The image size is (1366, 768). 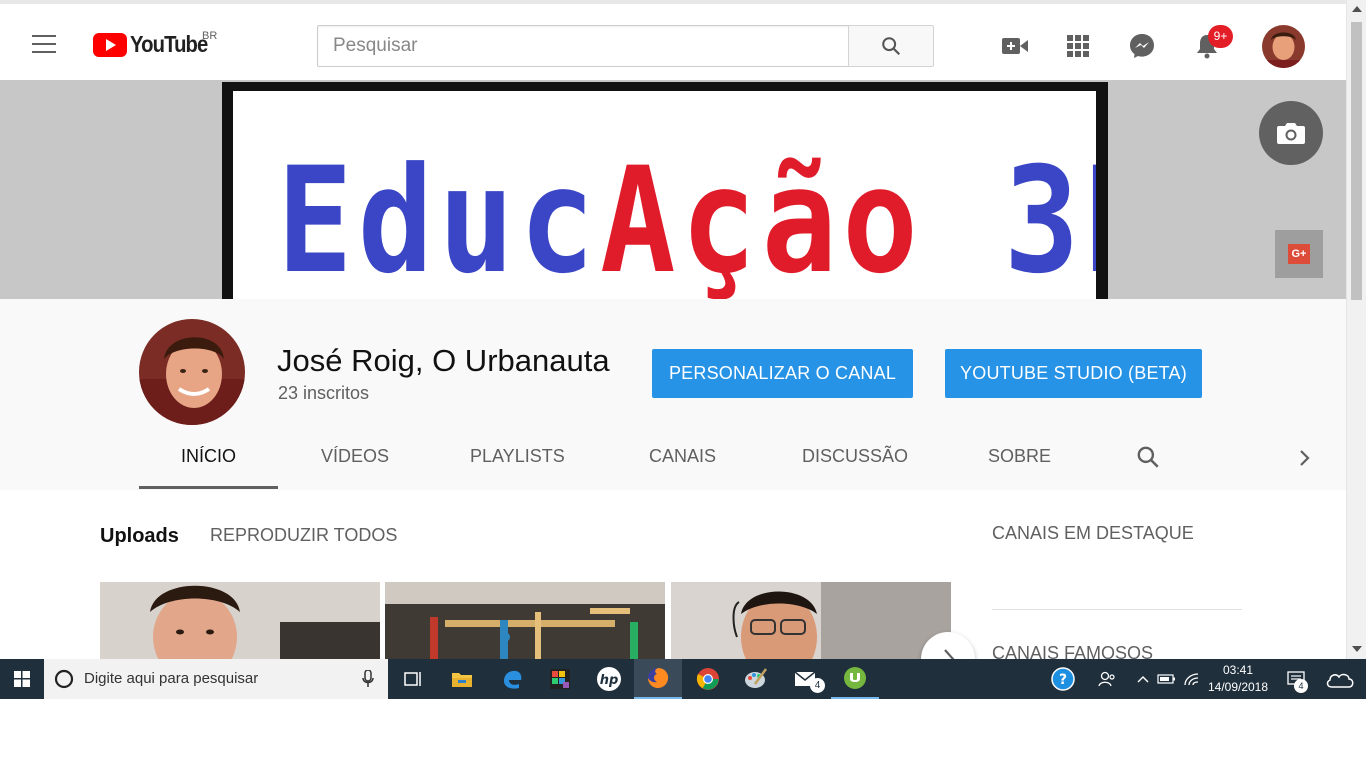 What do you see at coordinates (806, 679) in the screenshot?
I see `mail-icon: 4` at bounding box center [806, 679].